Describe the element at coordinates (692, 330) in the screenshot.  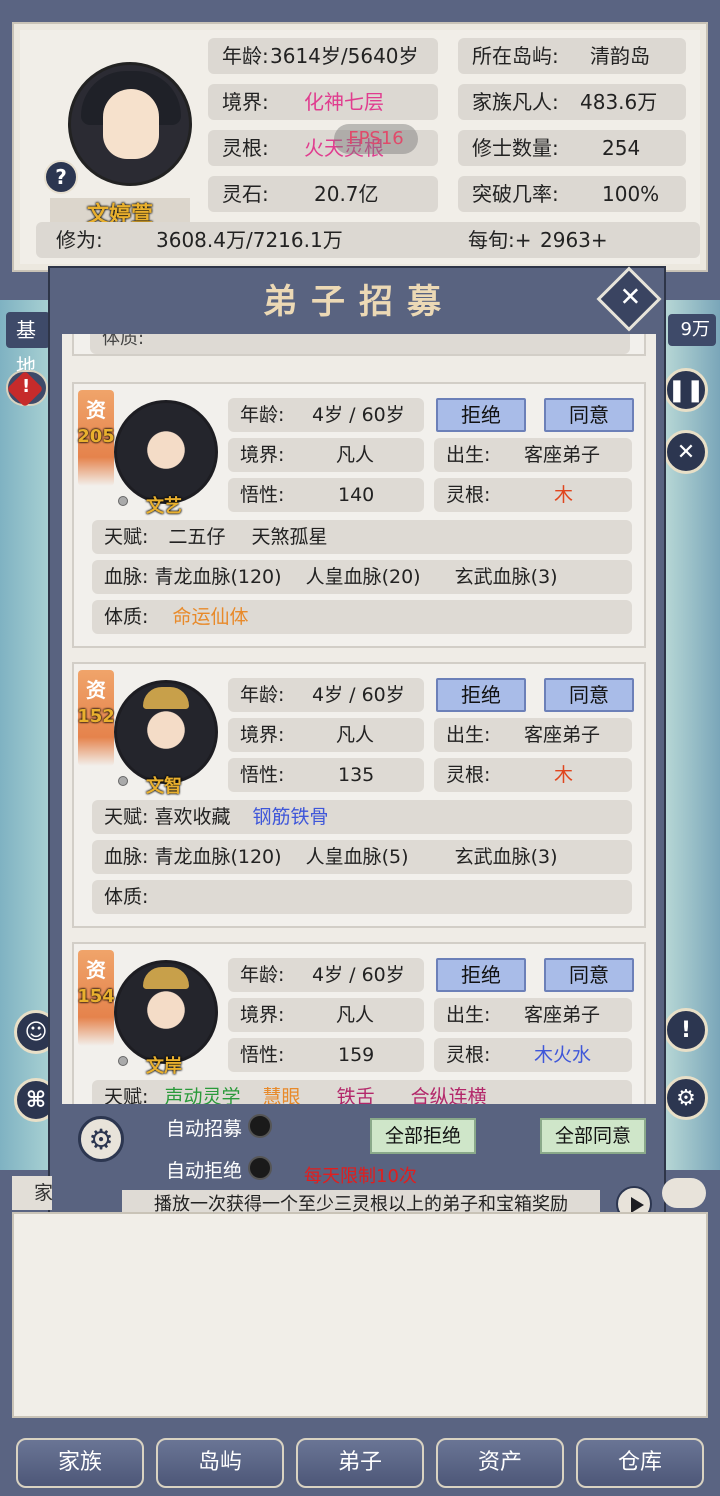
I see `map-right-value: 9万` at that location.